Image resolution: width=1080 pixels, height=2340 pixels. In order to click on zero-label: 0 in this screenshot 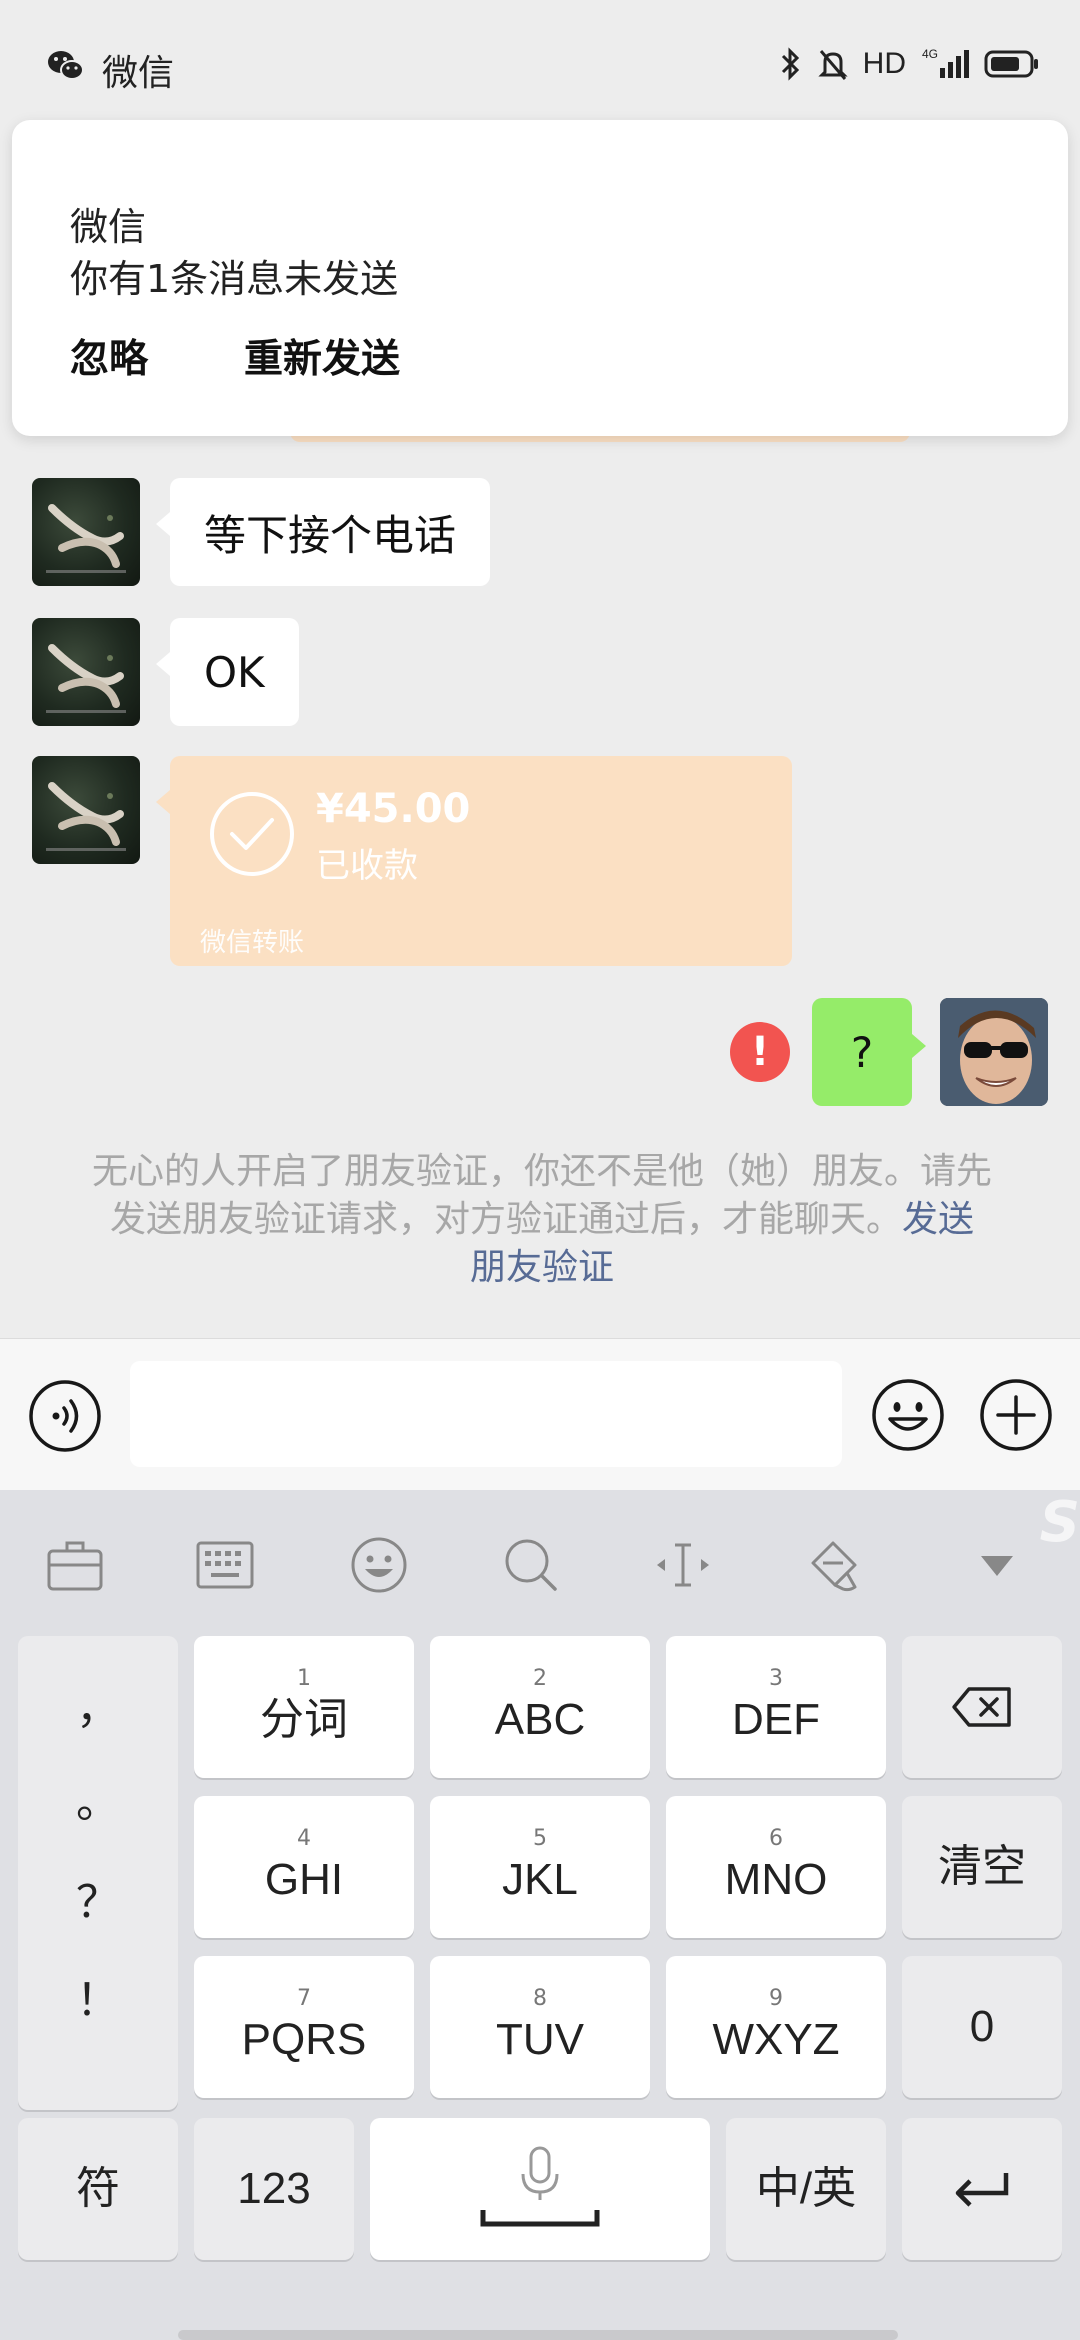, I will do `click(982, 2026)`.